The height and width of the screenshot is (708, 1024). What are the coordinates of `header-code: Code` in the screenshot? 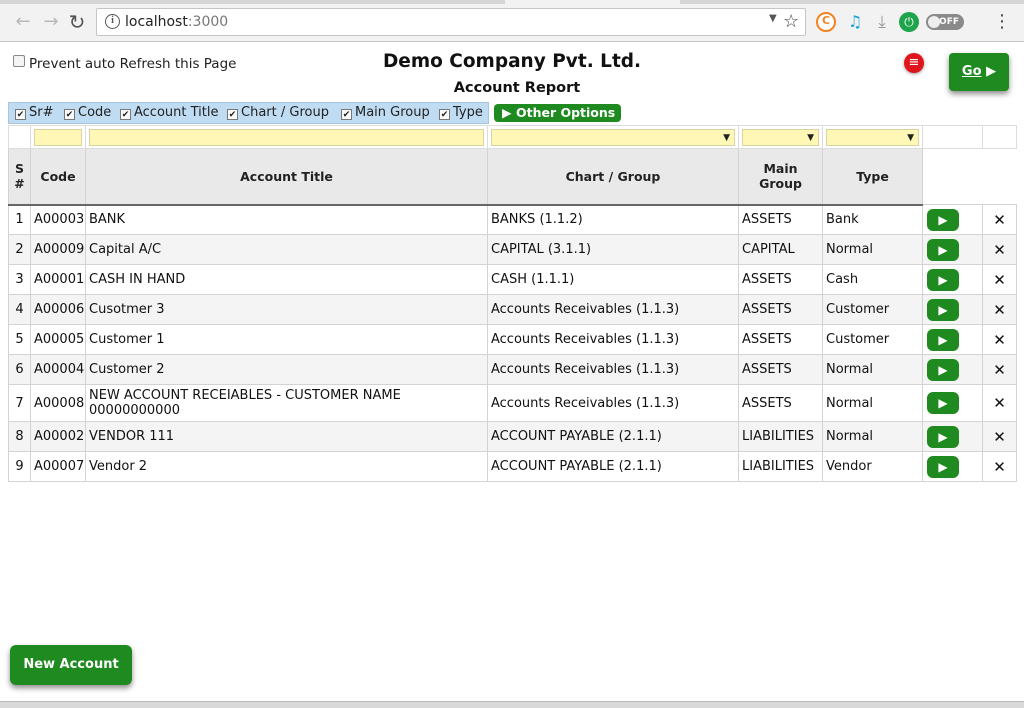 It's located at (58, 177).